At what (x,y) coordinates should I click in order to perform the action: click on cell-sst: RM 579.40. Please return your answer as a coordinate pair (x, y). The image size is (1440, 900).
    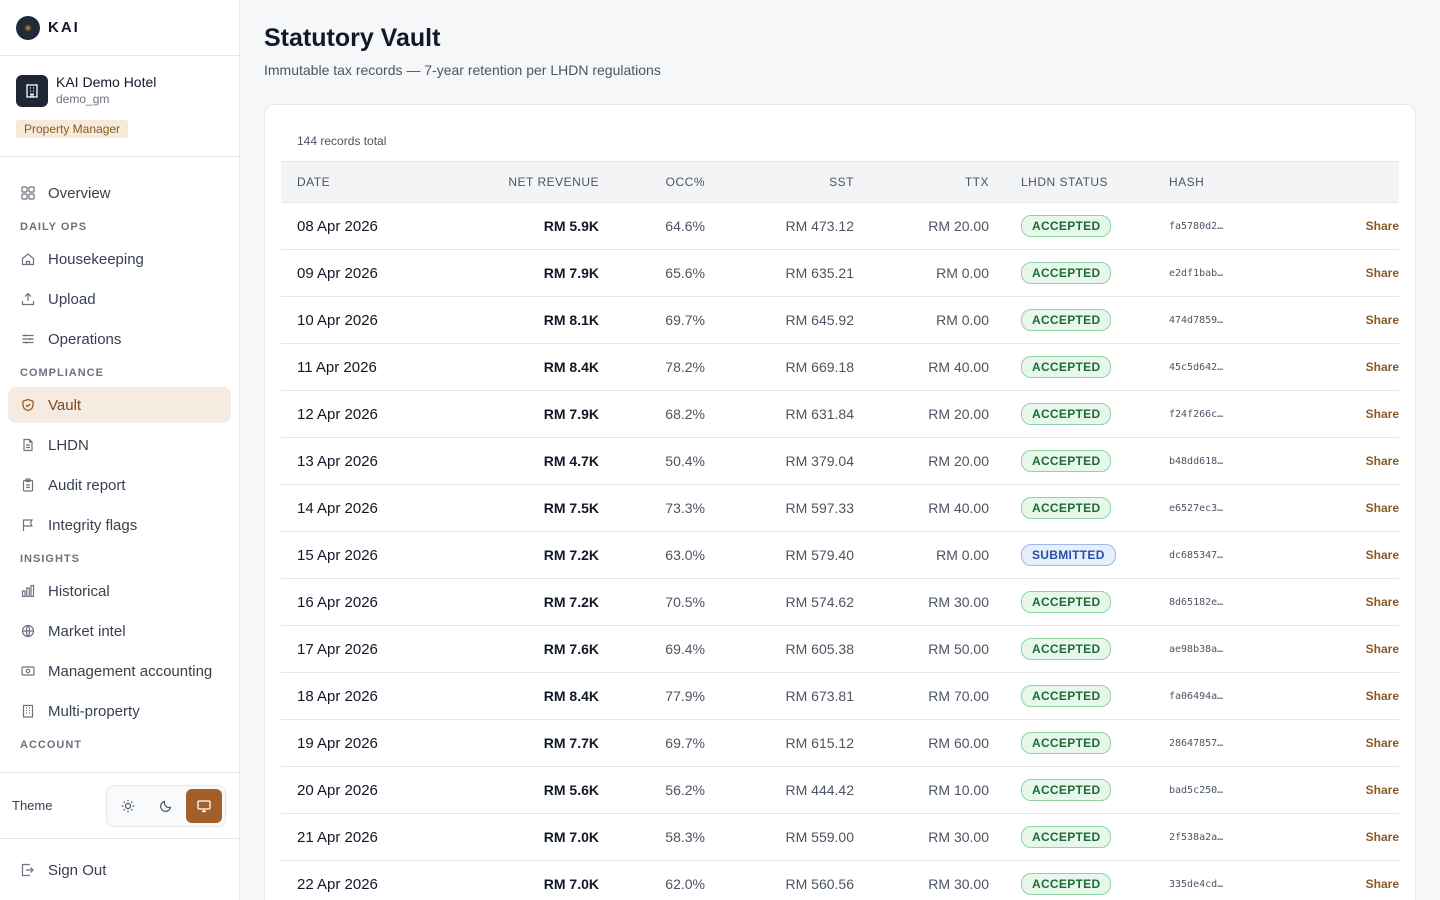
    Looking at the image, I should click on (819, 555).